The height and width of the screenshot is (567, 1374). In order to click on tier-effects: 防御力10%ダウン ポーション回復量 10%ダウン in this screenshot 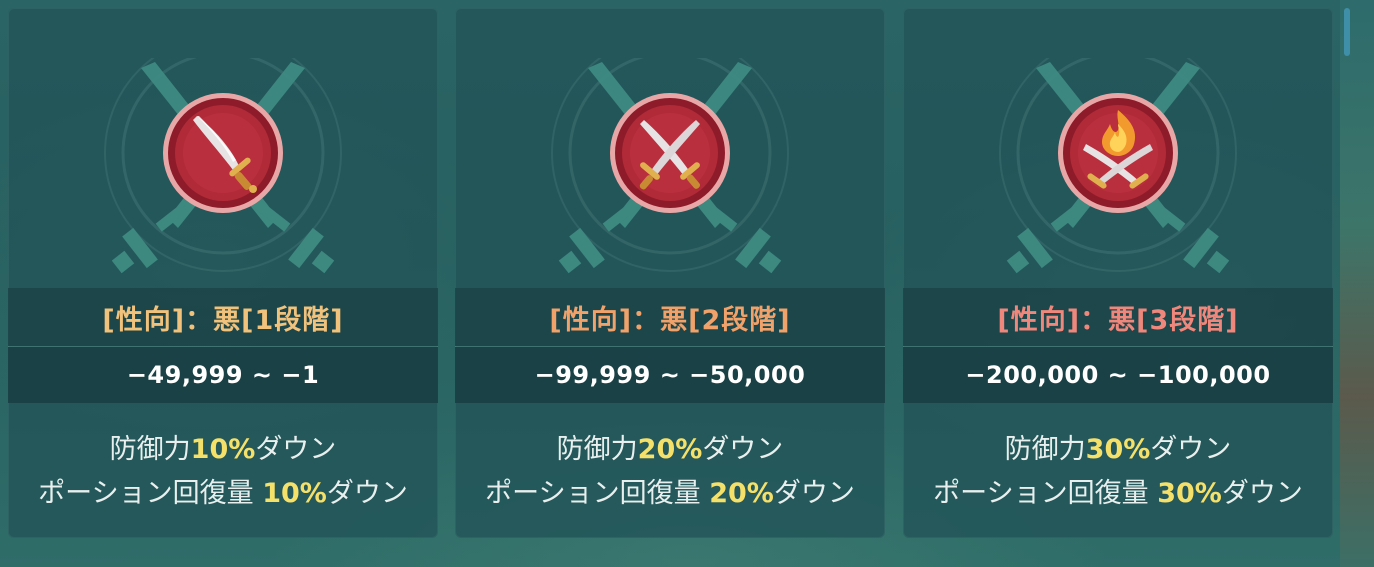, I will do `click(223, 472)`.